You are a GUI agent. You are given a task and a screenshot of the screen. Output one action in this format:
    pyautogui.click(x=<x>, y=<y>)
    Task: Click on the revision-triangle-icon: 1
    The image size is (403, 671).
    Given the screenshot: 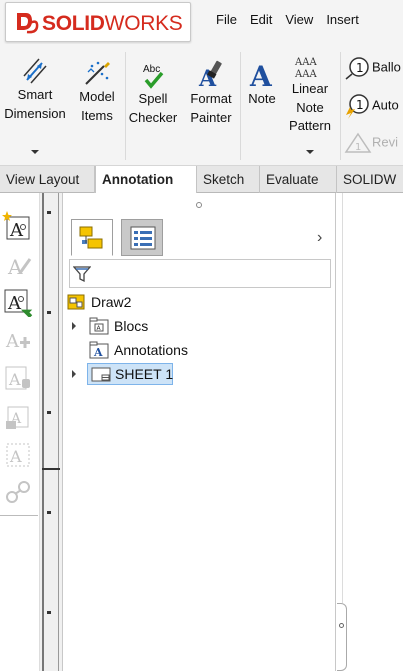 What is the action you would take?
    pyautogui.click(x=358, y=142)
    